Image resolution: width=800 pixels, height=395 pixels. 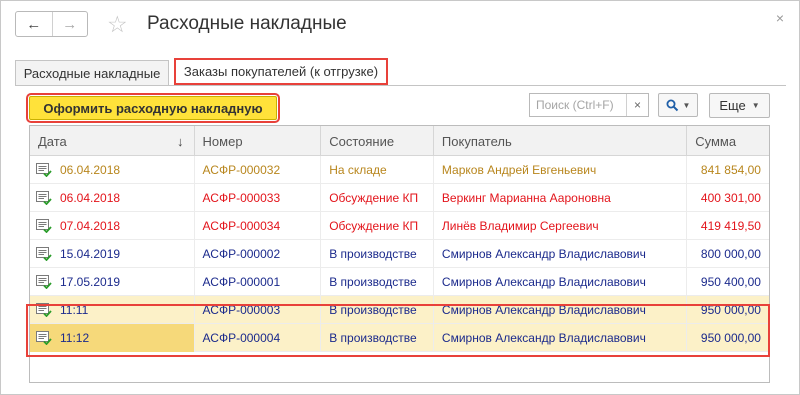 What do you see at coordinates (258, 309) in the screenshot?
I see `cell-number: АСФР-000003` at bounding box center [258, 309].